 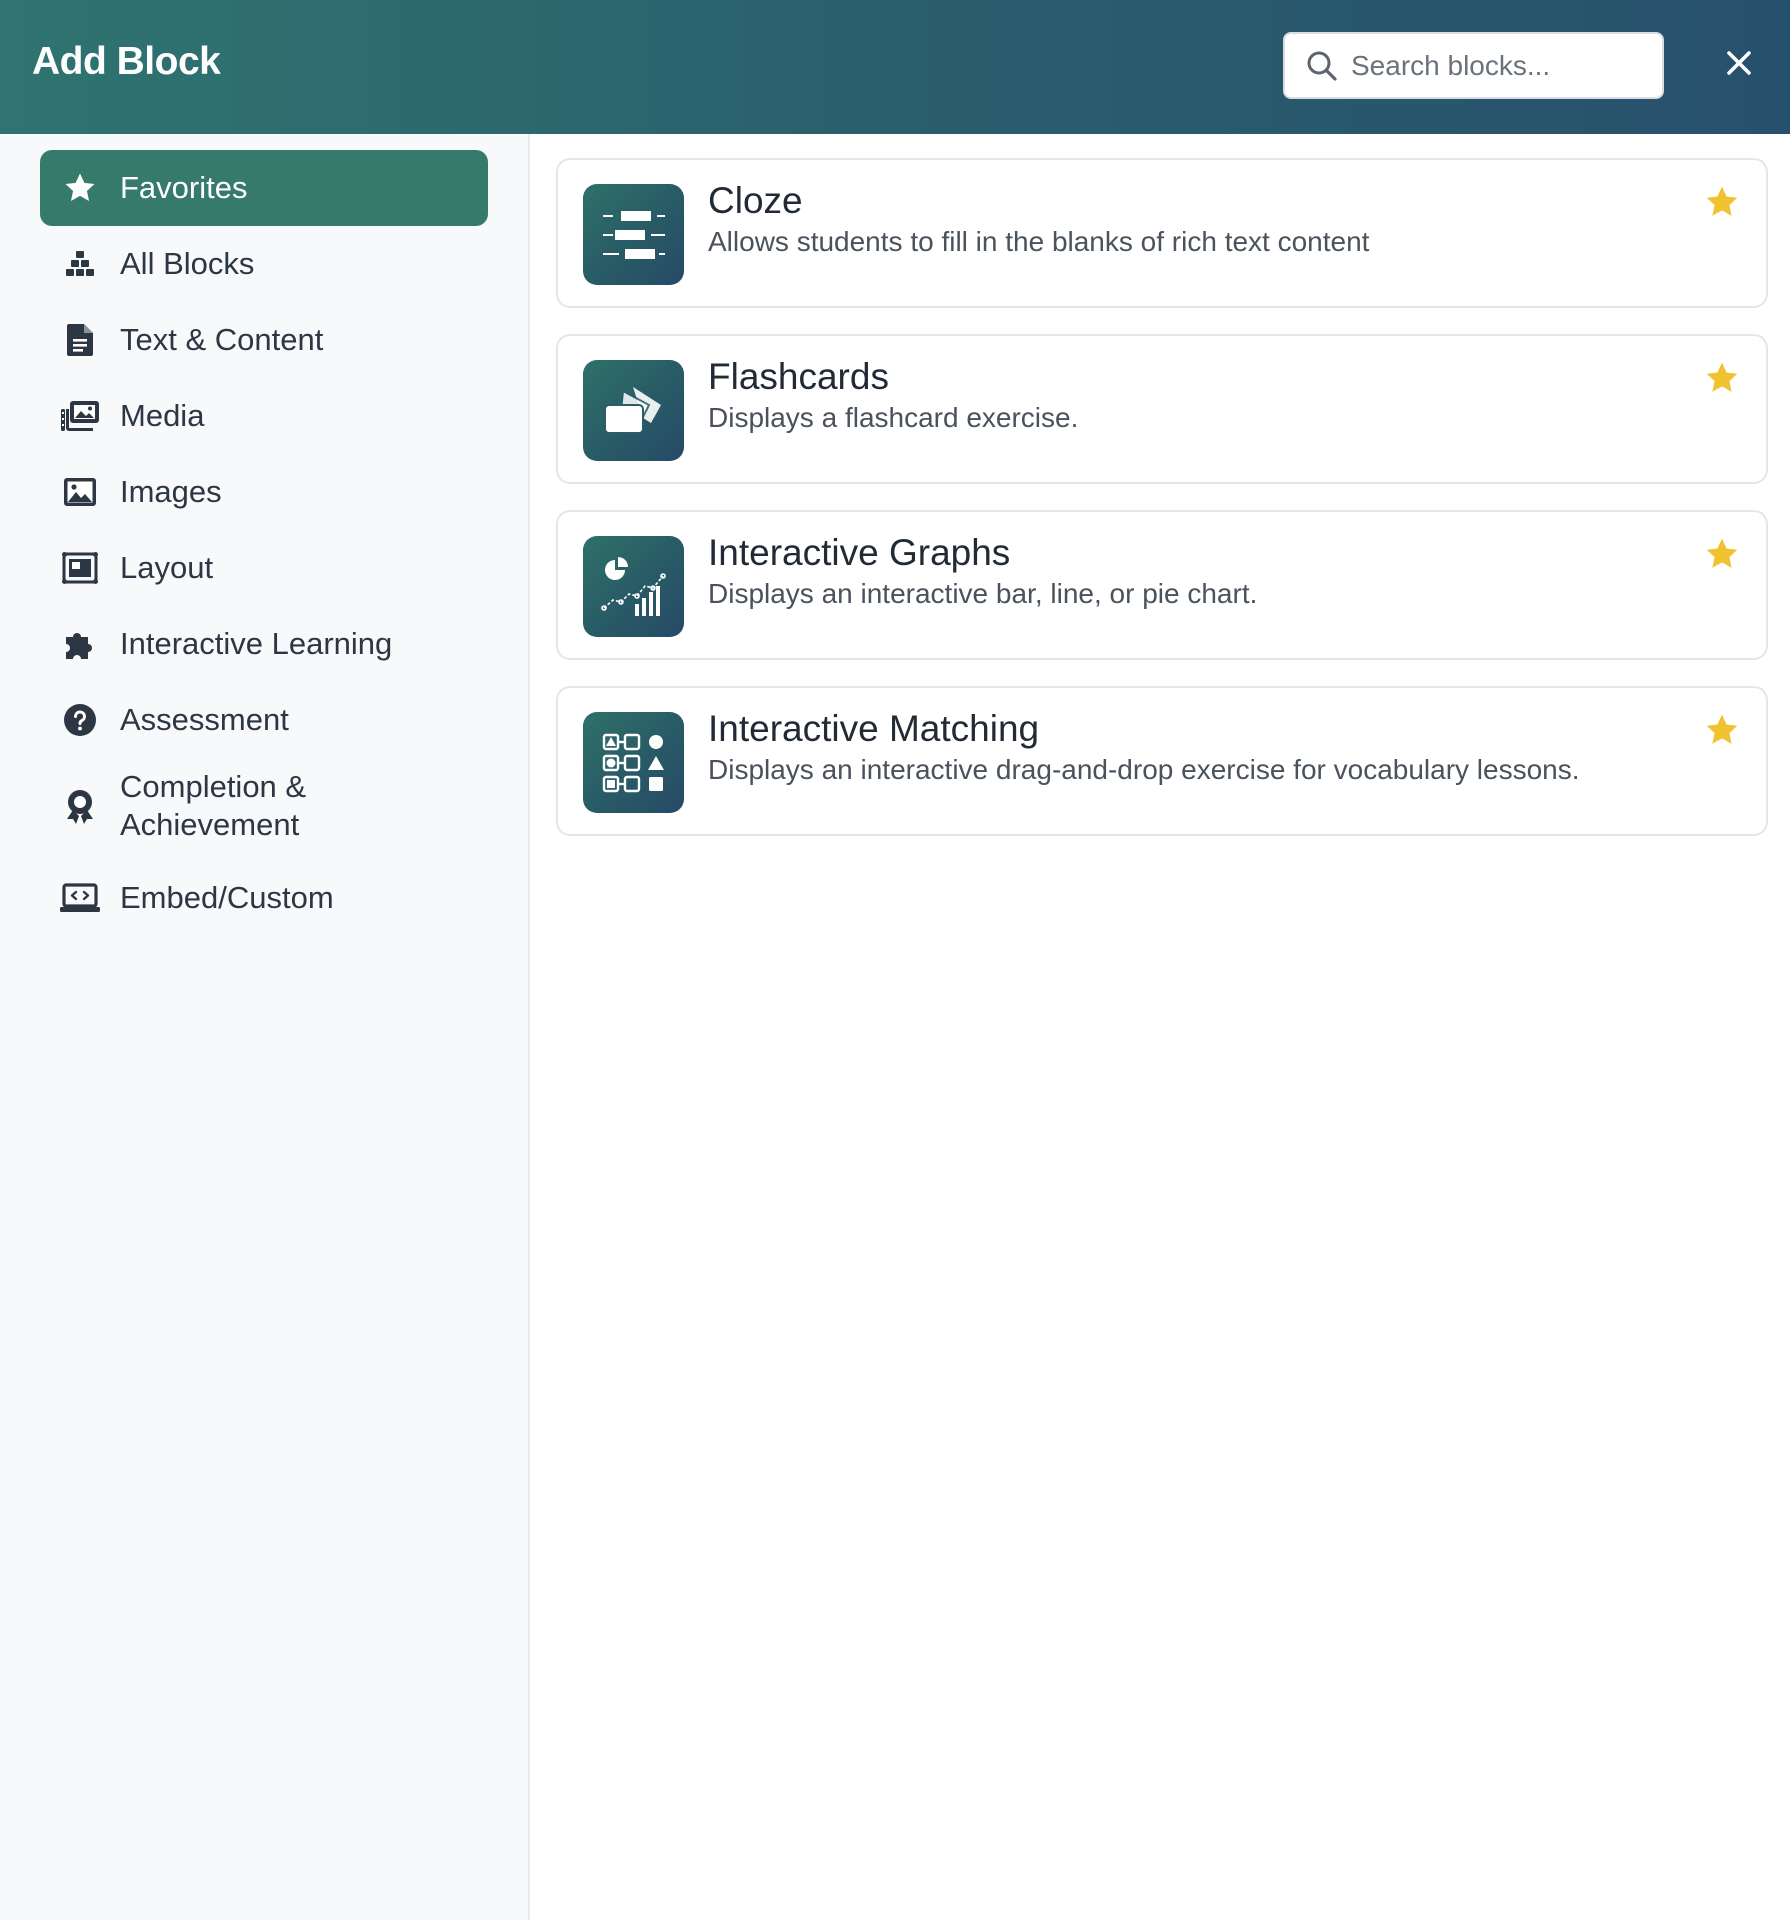 What do you see at coordinates (80, 644) in the screenshot?
I see `puzzle-icon` at bounding box center [80, 644].